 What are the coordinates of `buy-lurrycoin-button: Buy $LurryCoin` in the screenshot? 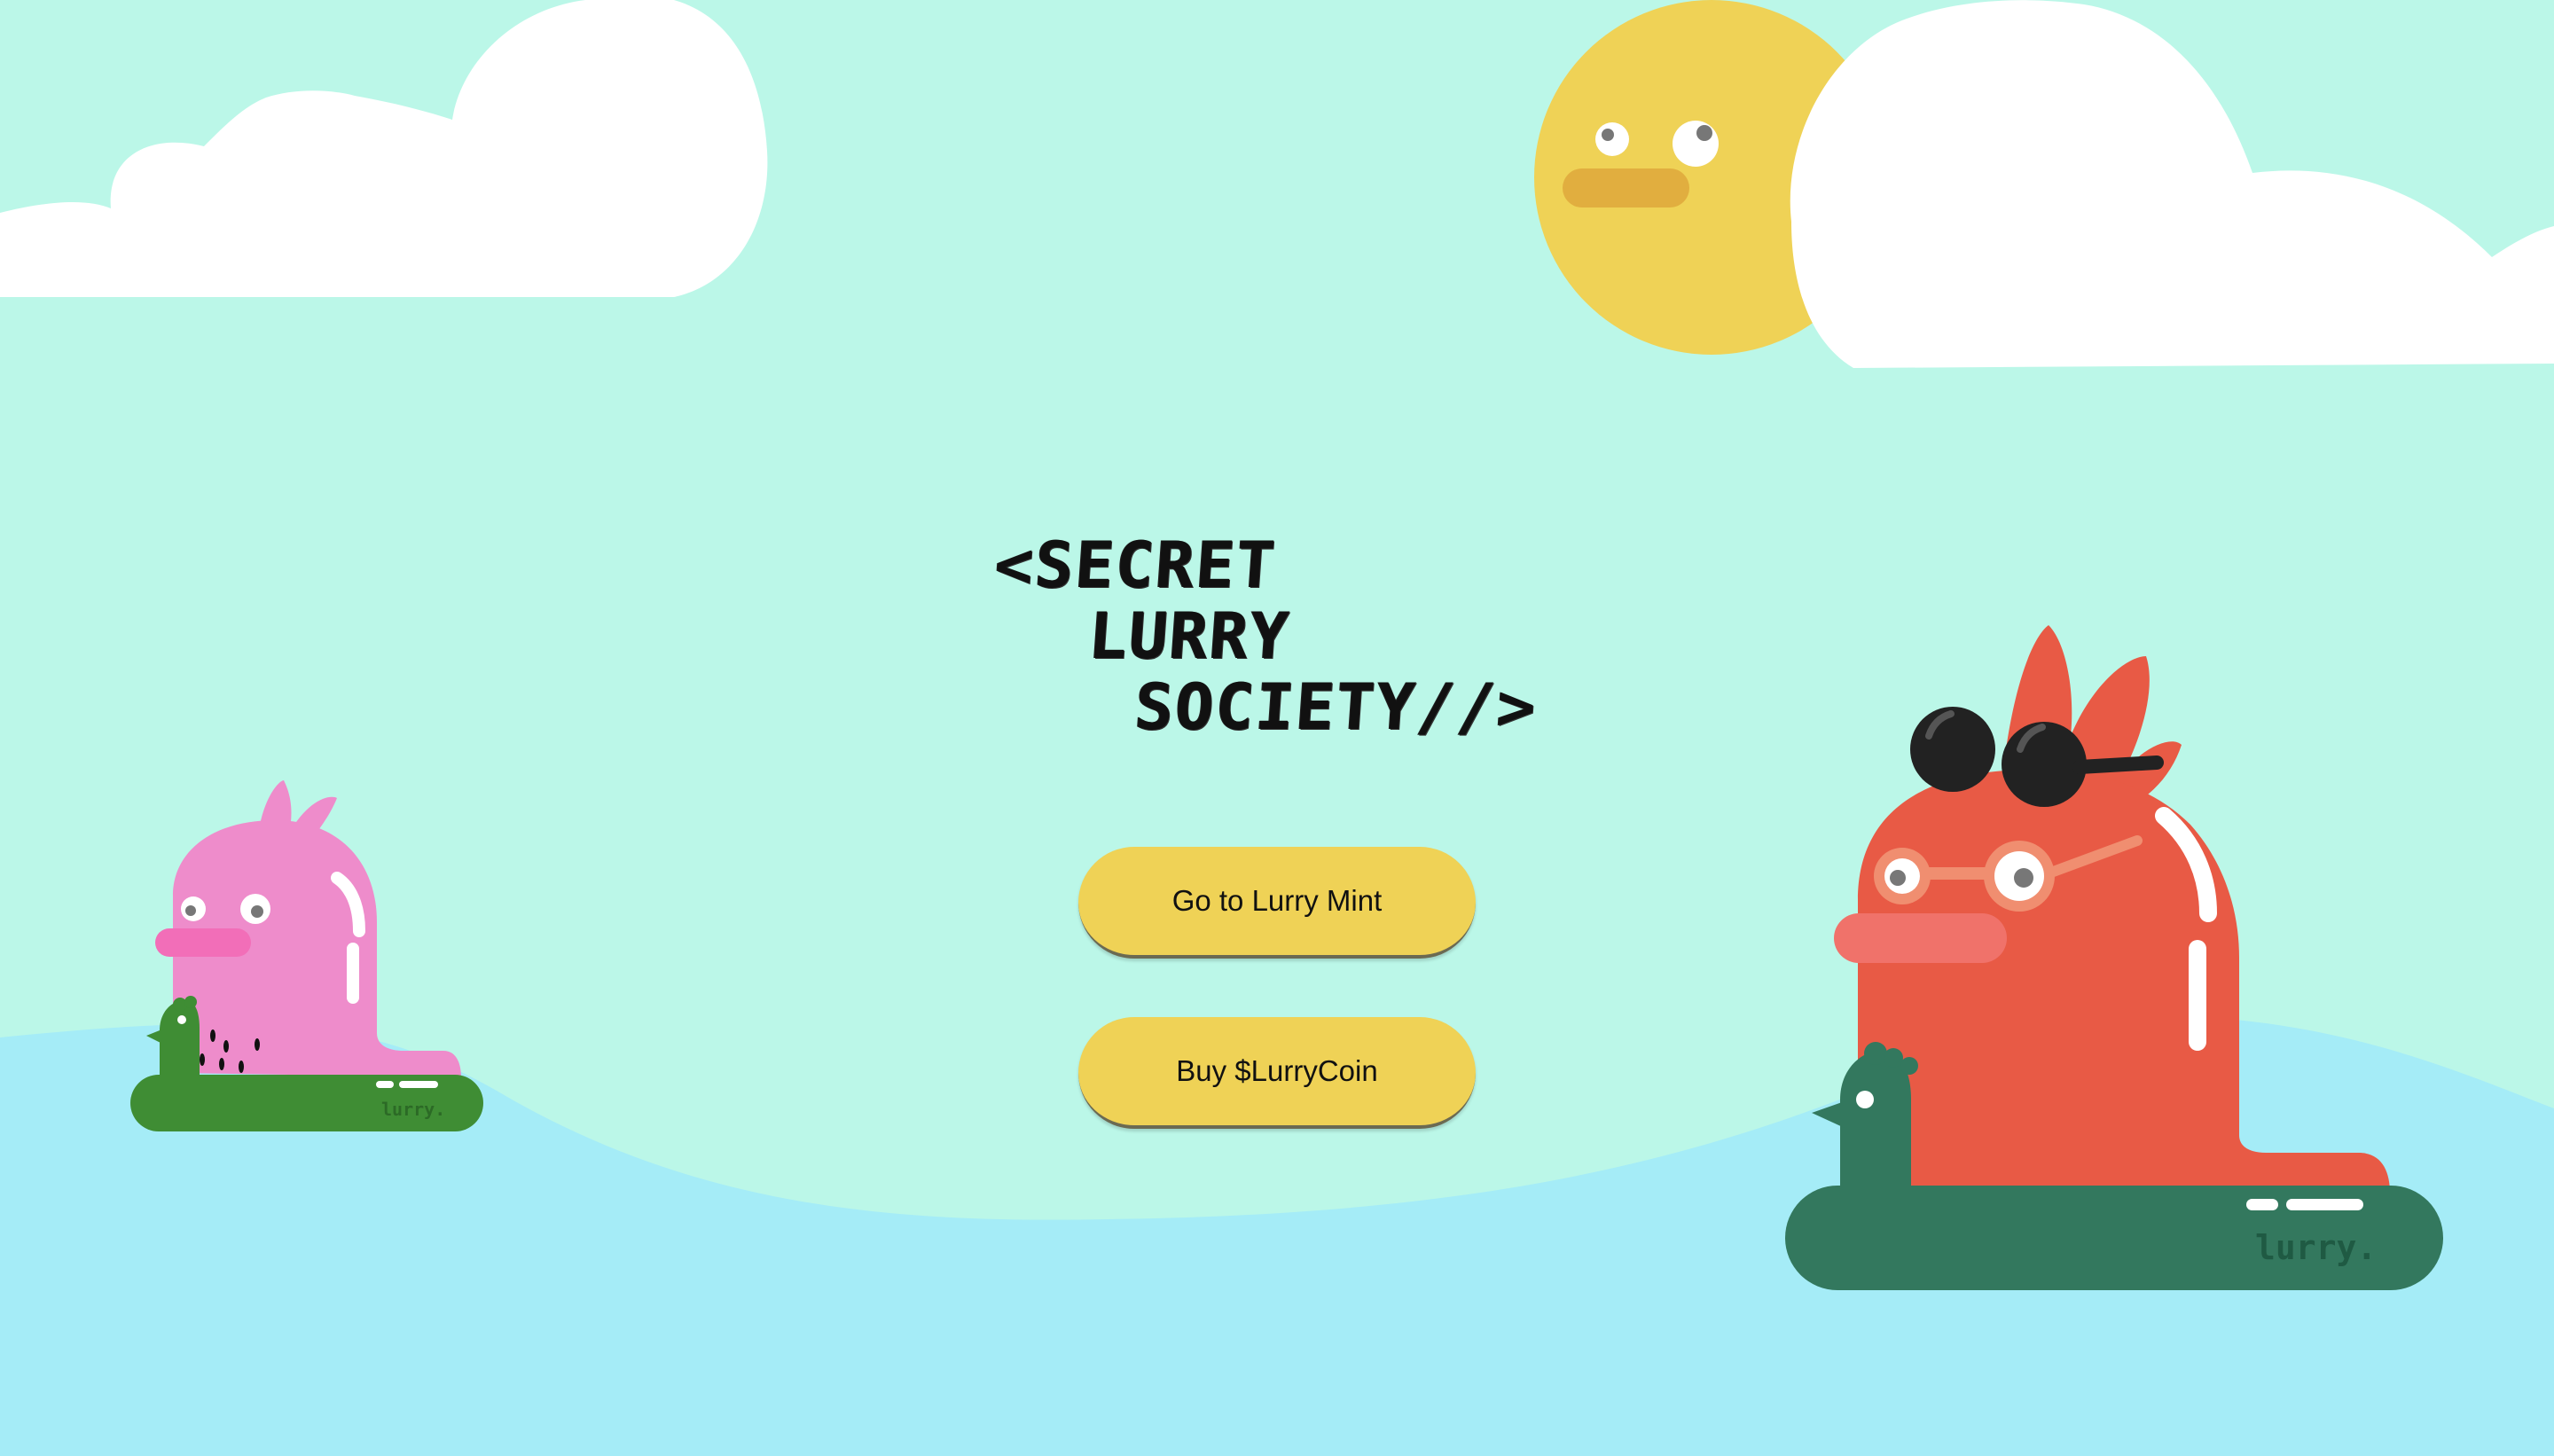 It's located at (1277, 1073).